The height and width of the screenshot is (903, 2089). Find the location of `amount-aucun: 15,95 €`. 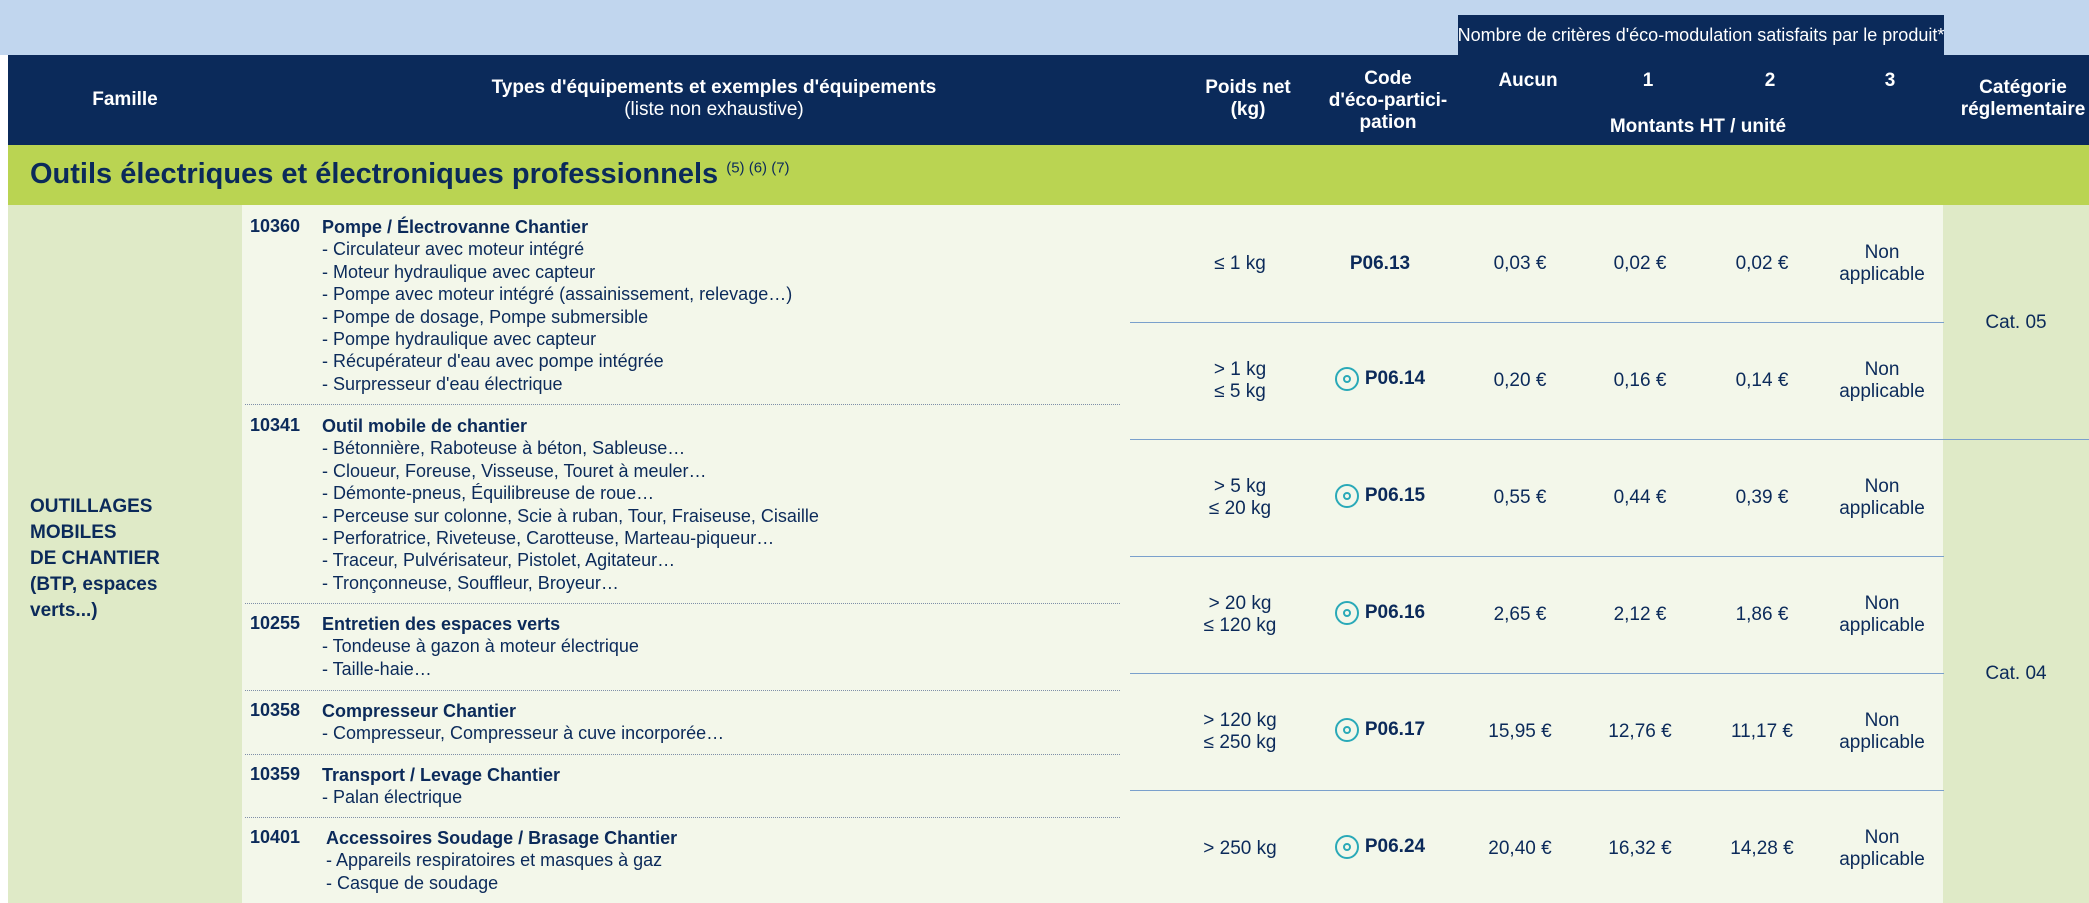

amount-aucun: 15,95 € is located at coordinates (1520, 731).